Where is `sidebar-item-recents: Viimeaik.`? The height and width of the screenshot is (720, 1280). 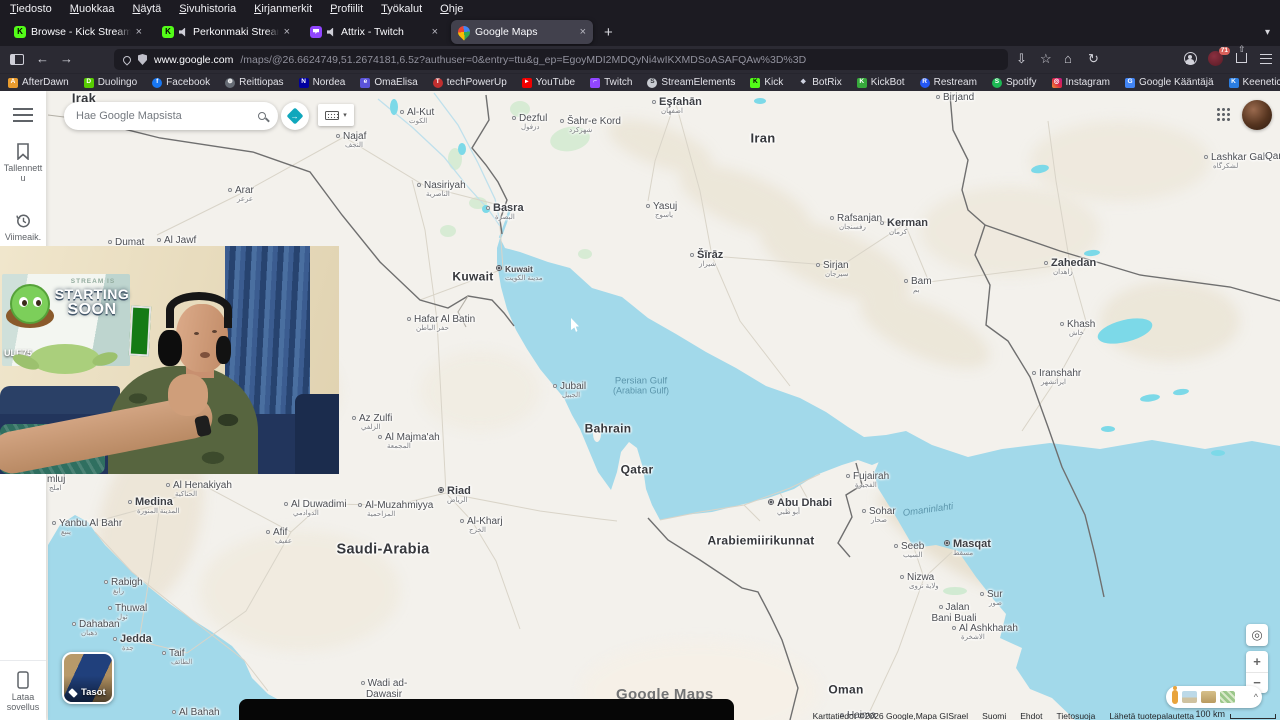 sidebar-item-recents: Viimeaik. is located at coordinates (23, 227).